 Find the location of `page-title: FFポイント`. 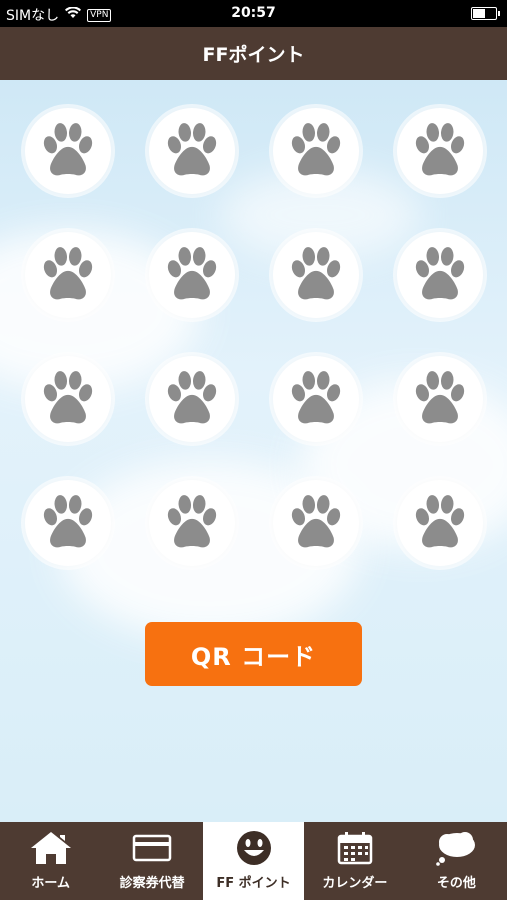

page-title: FFポイント is located at coordinates (253, 55).